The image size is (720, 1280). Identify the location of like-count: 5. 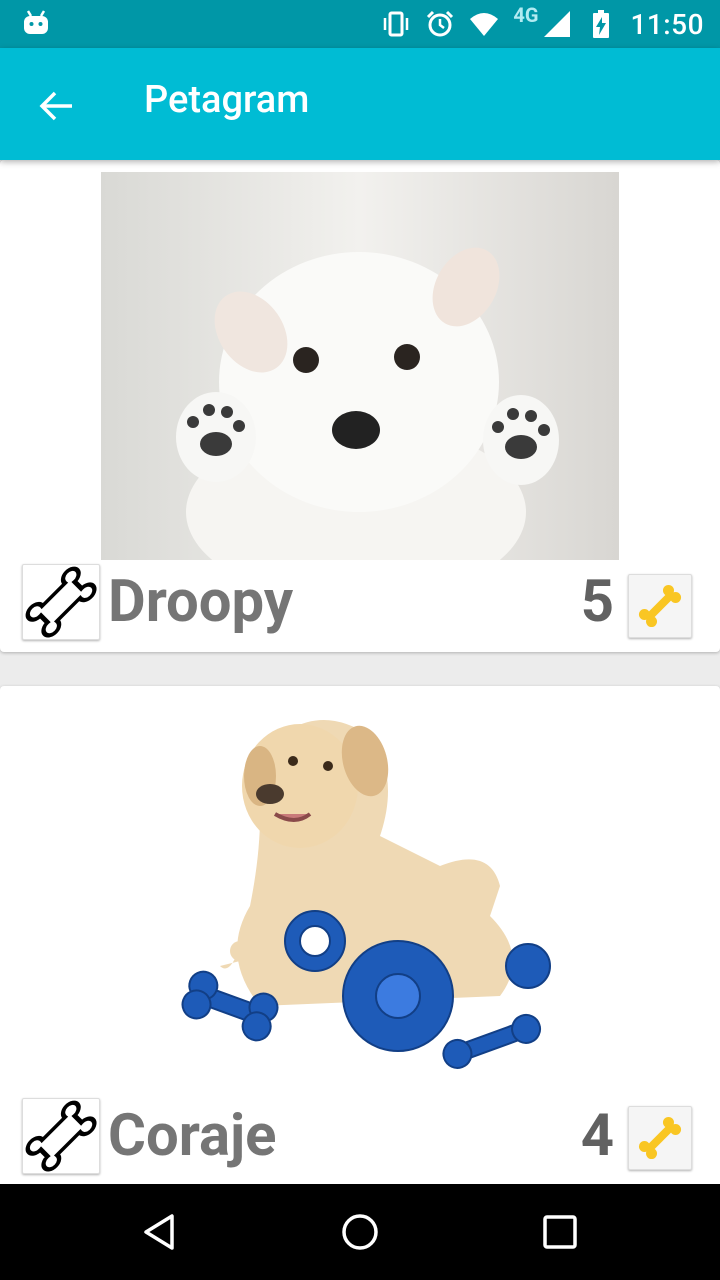
(597, 602).